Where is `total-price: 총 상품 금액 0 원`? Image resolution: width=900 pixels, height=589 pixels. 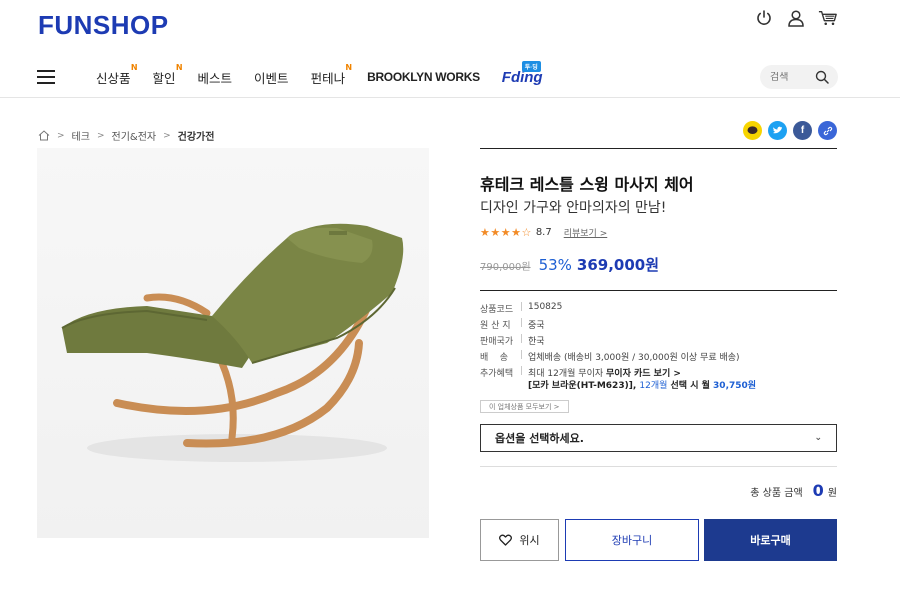
total-price: 총 상품 금액 0 원 is located at coordinates (793, 490).